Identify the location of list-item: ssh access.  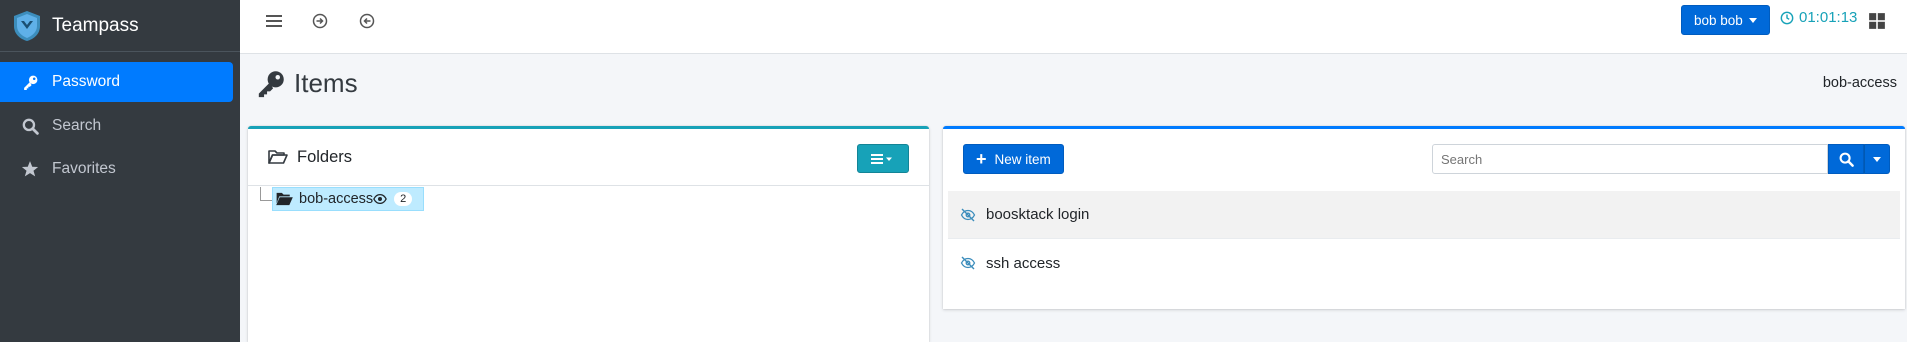
(1424, 263).